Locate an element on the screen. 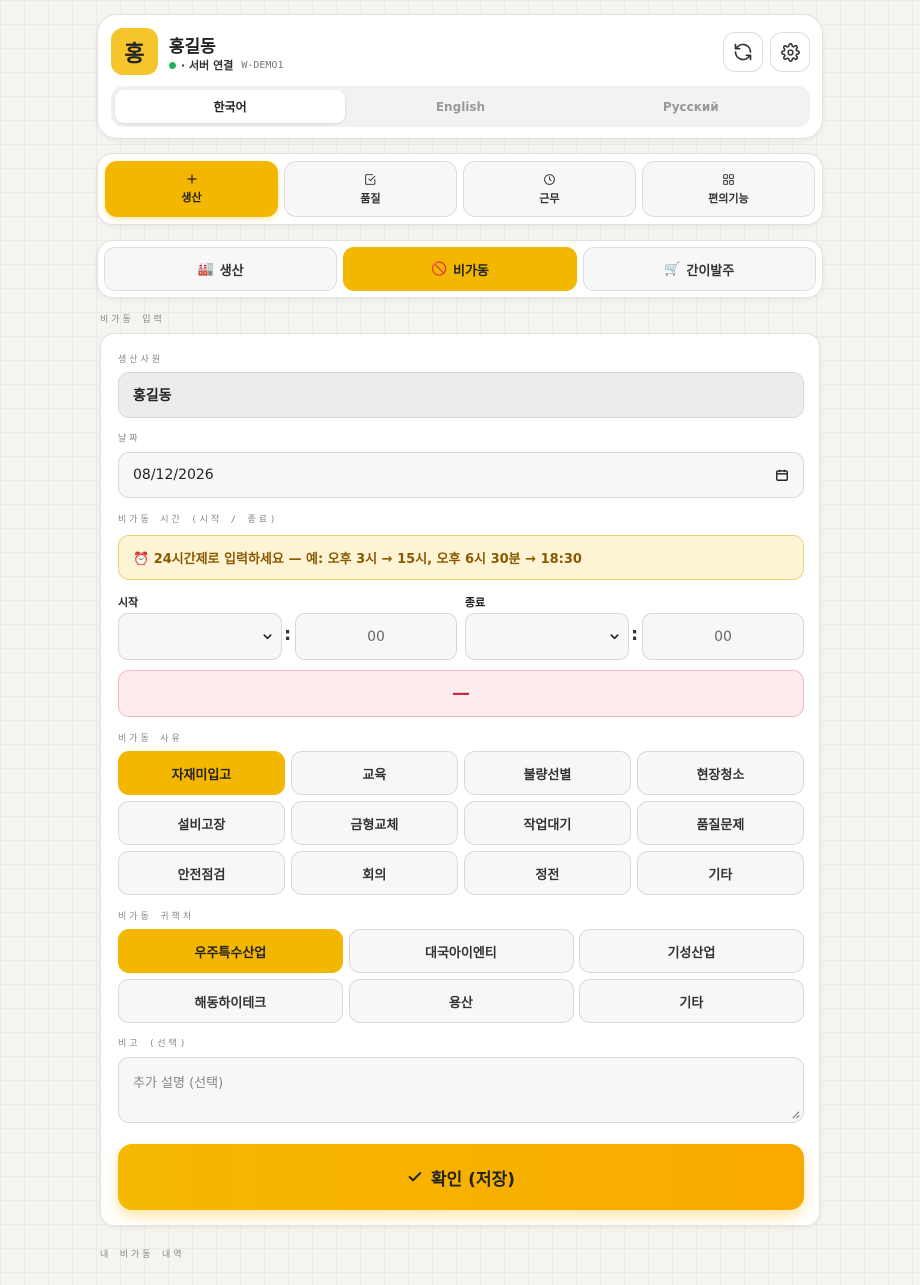  language-selector: 한국어 English Русский is located at coordinates (460, 106).